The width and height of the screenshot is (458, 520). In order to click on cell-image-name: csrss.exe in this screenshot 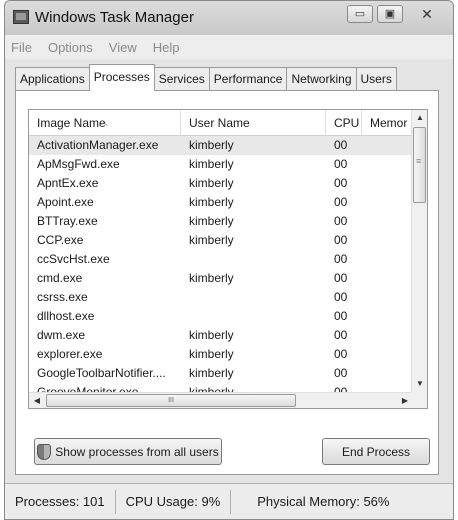, I will do `click(62, 297)`.